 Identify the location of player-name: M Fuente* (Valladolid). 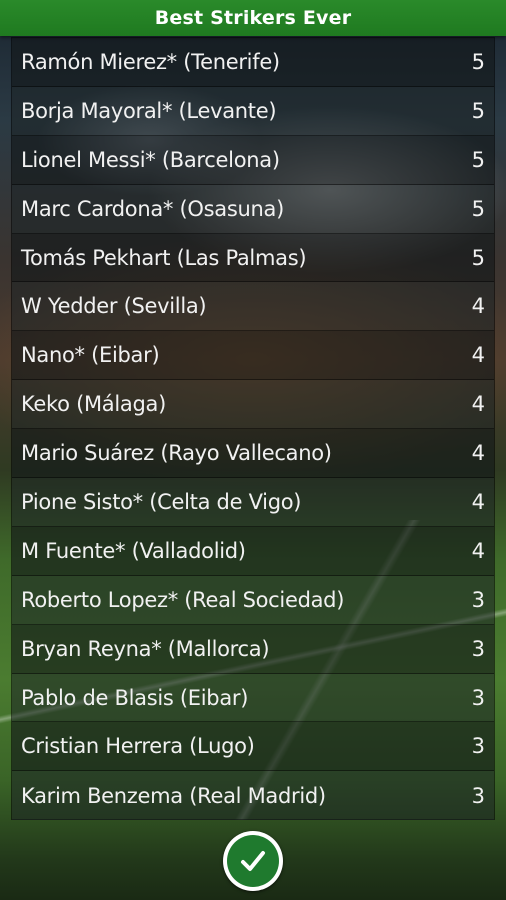
(133, 550).